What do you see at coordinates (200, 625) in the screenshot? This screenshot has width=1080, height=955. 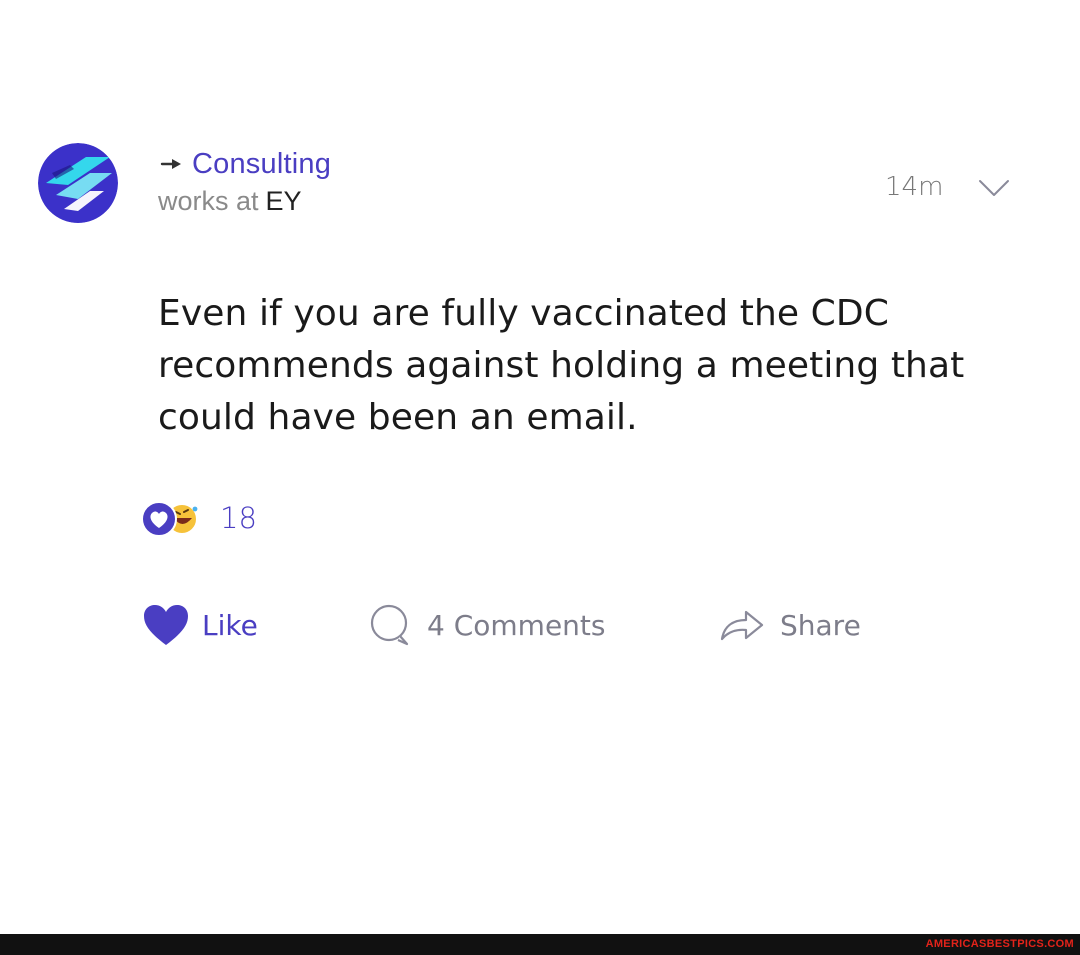 I see `like-button: Like` at bounding box center [200, 625].